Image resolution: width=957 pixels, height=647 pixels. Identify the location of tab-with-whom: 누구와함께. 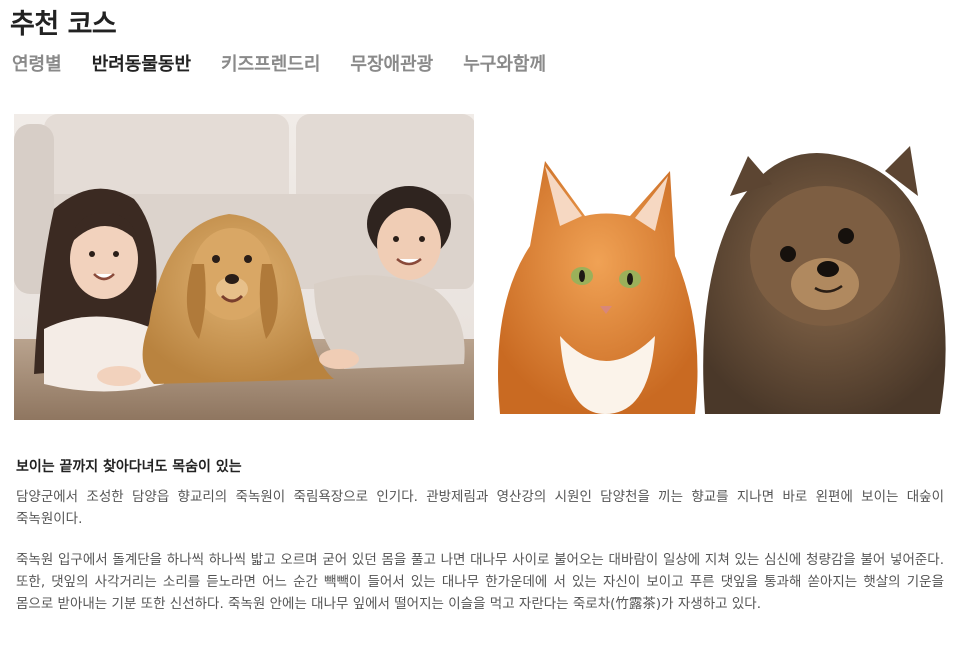
(504, 63).